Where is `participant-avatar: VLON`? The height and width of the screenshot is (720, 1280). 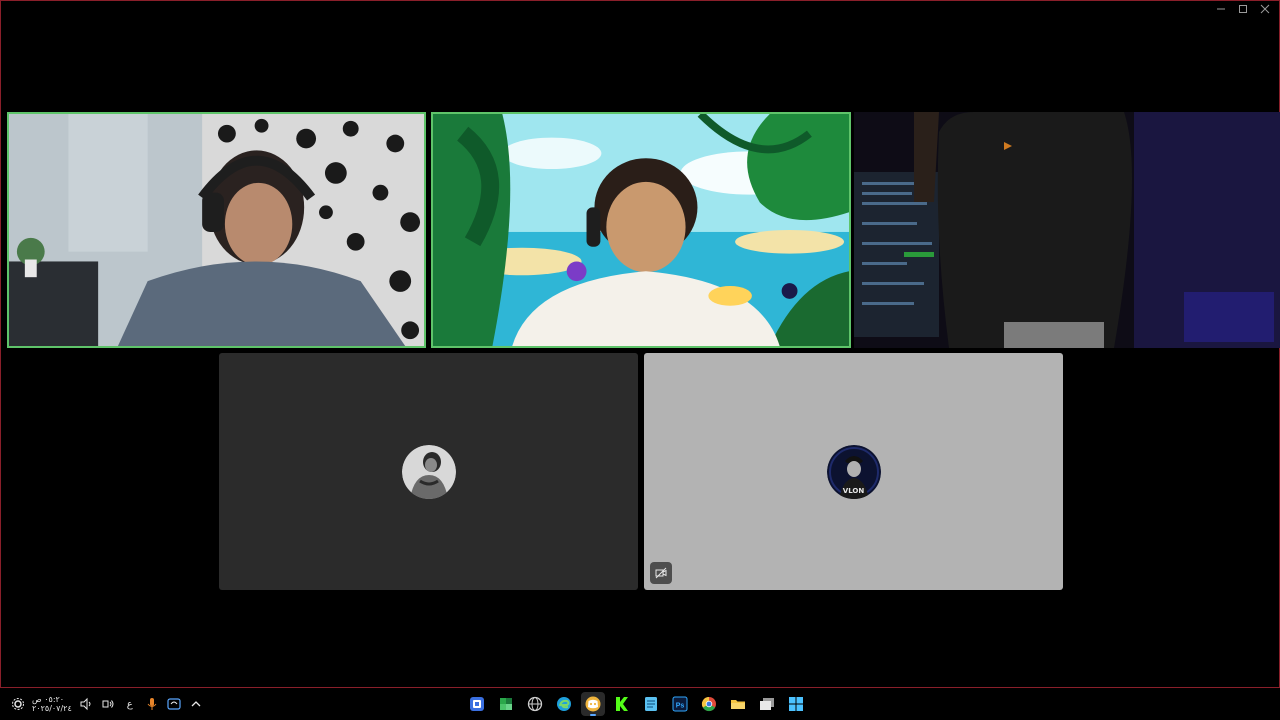
participant-avatar: VLON is located at coordinates (853, 471).